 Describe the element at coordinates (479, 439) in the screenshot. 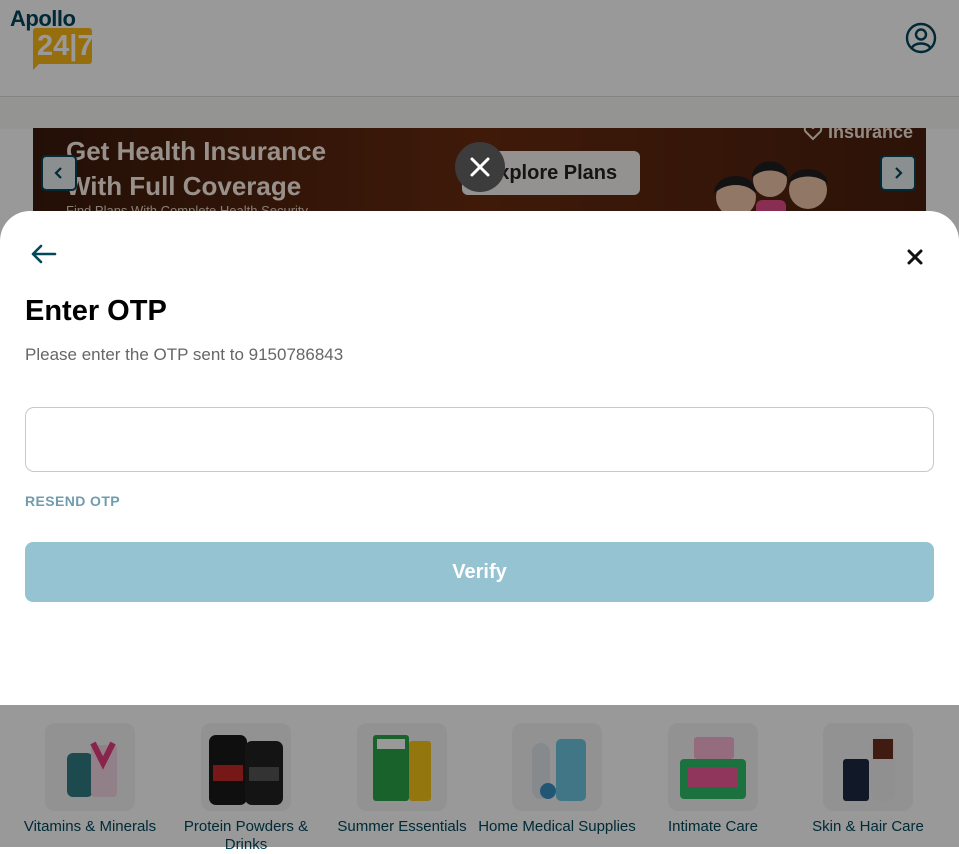

I see `otp-input` at that location.